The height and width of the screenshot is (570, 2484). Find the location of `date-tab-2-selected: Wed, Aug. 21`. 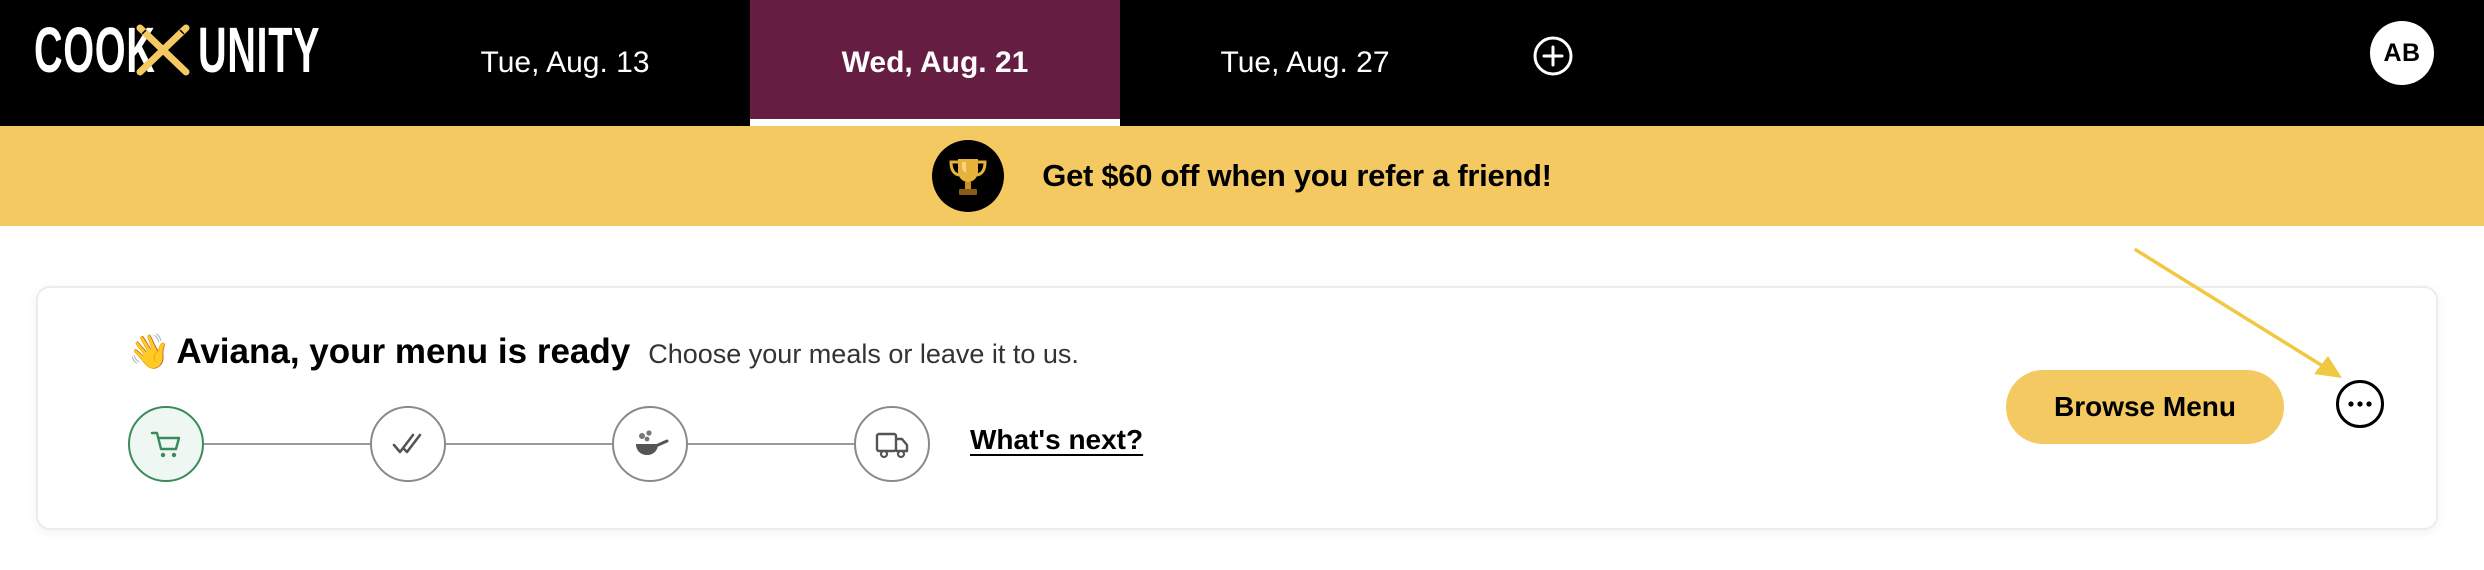

date-tab-2-selected: Wed, Aug. 21 is located at coordinates (935, 63).